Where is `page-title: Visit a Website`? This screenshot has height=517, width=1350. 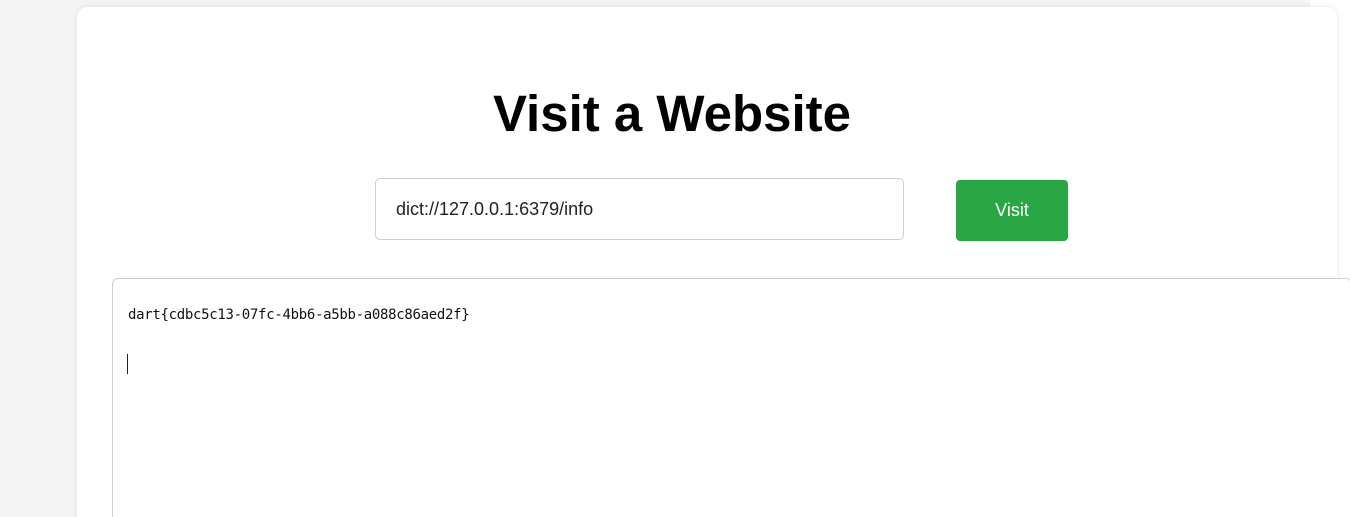
page-title: Visit a Website is located at coordinates (672, 113).